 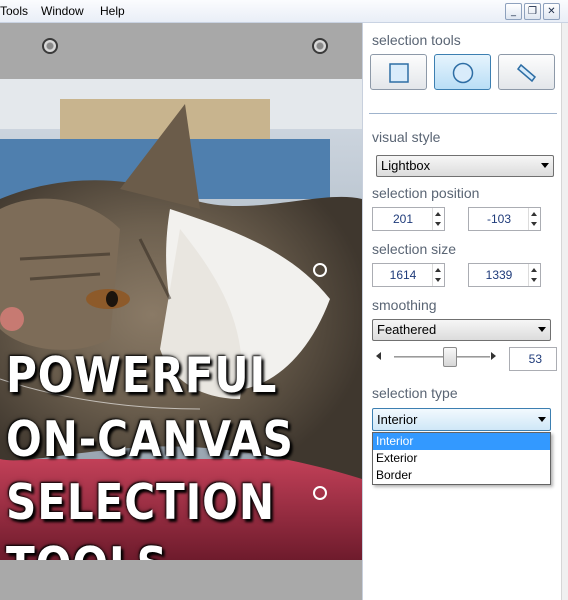 What do you see at coordinates (416, 40) in the screenshot?
I see `selection-tools-label: selection tools` at bounding box center [416, 40].